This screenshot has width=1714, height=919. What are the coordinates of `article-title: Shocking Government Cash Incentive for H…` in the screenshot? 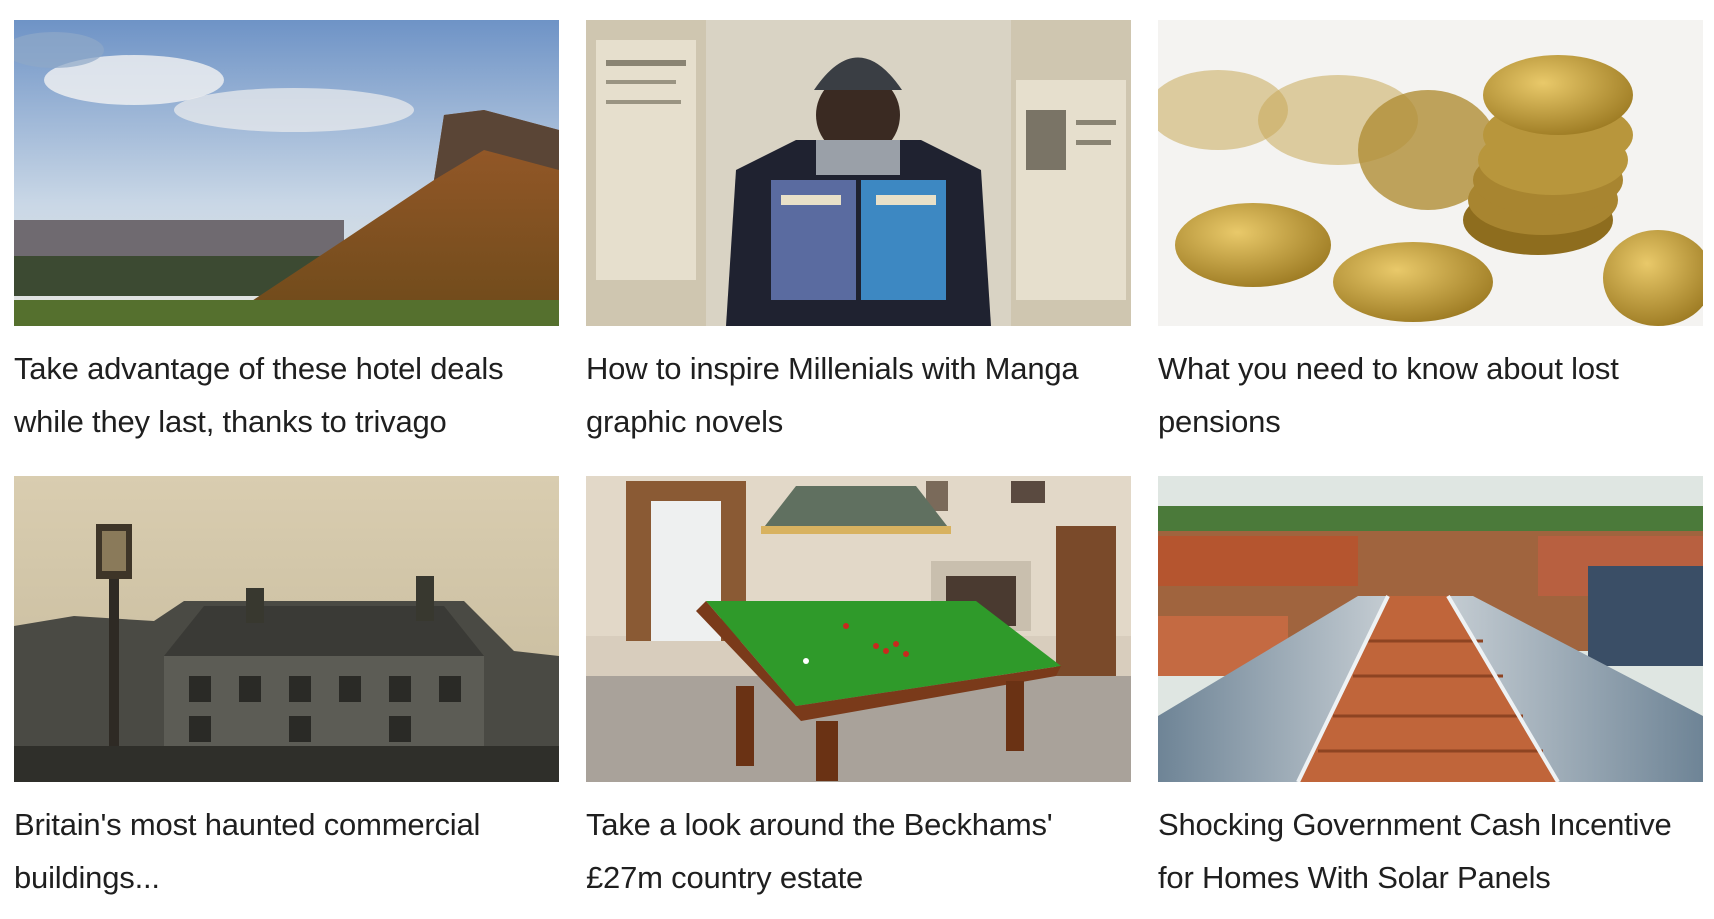 It's located at (1430, 851).